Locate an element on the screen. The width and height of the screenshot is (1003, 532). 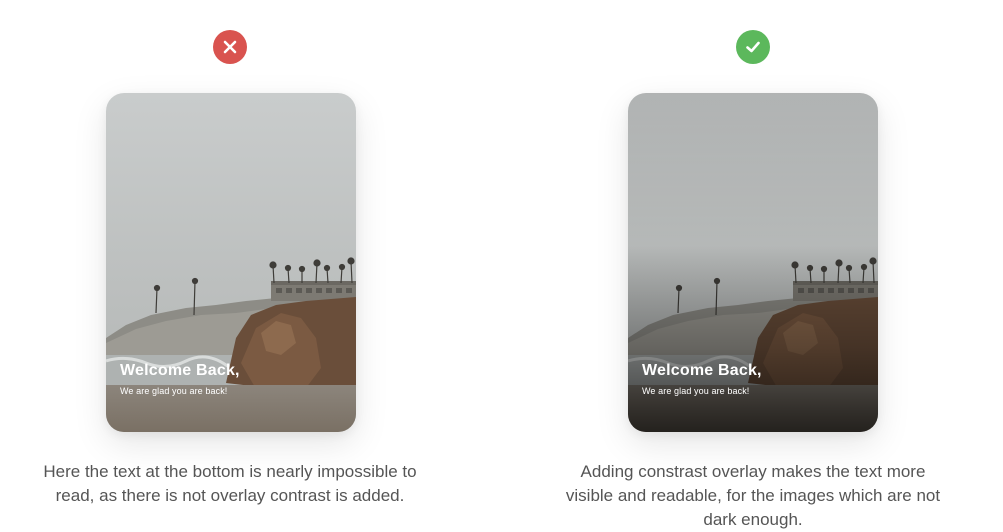
close-icon is located at coordinates (230, 47).